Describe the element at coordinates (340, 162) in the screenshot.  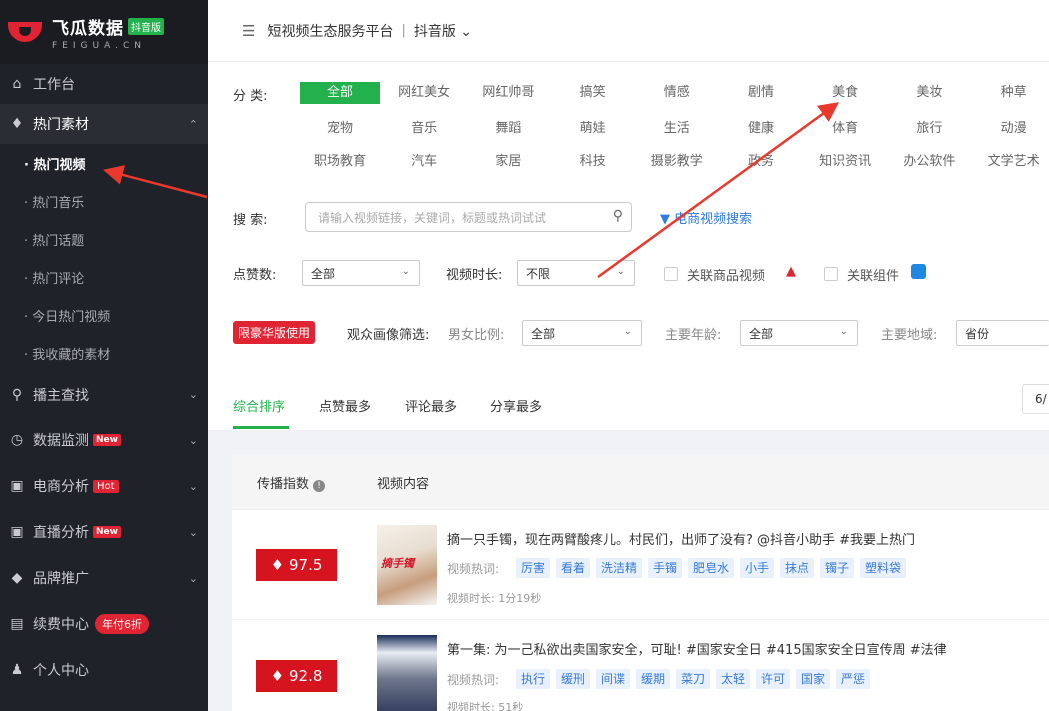
I see `category-item: 职场教育` at that location.